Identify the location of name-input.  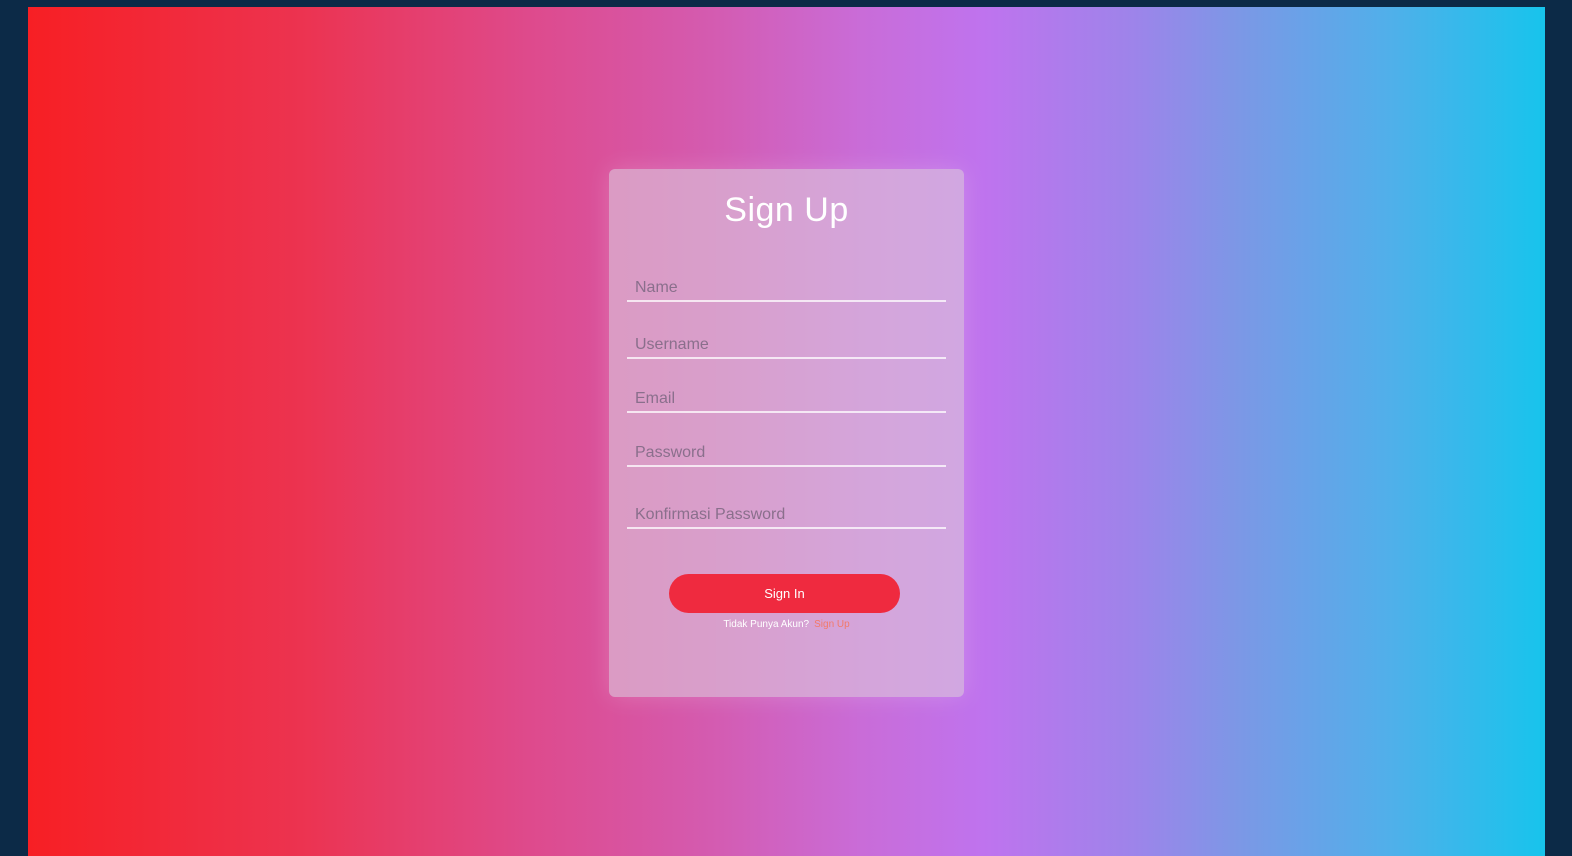
(788, 288).